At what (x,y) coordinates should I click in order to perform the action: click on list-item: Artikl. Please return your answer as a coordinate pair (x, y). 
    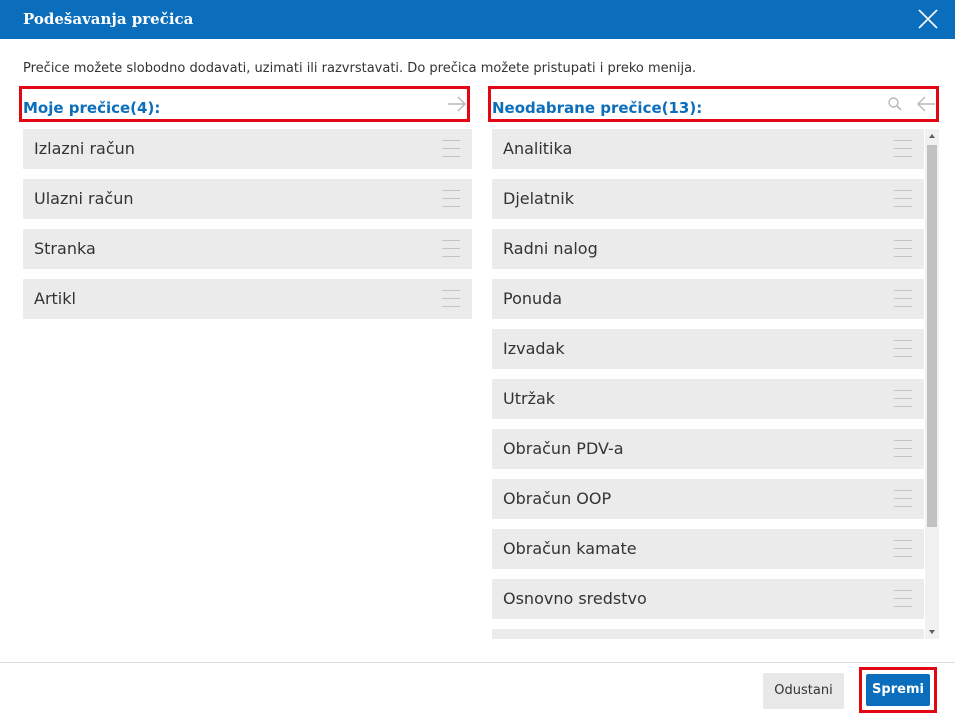
    Looking at the image, I should click on (247, 299).